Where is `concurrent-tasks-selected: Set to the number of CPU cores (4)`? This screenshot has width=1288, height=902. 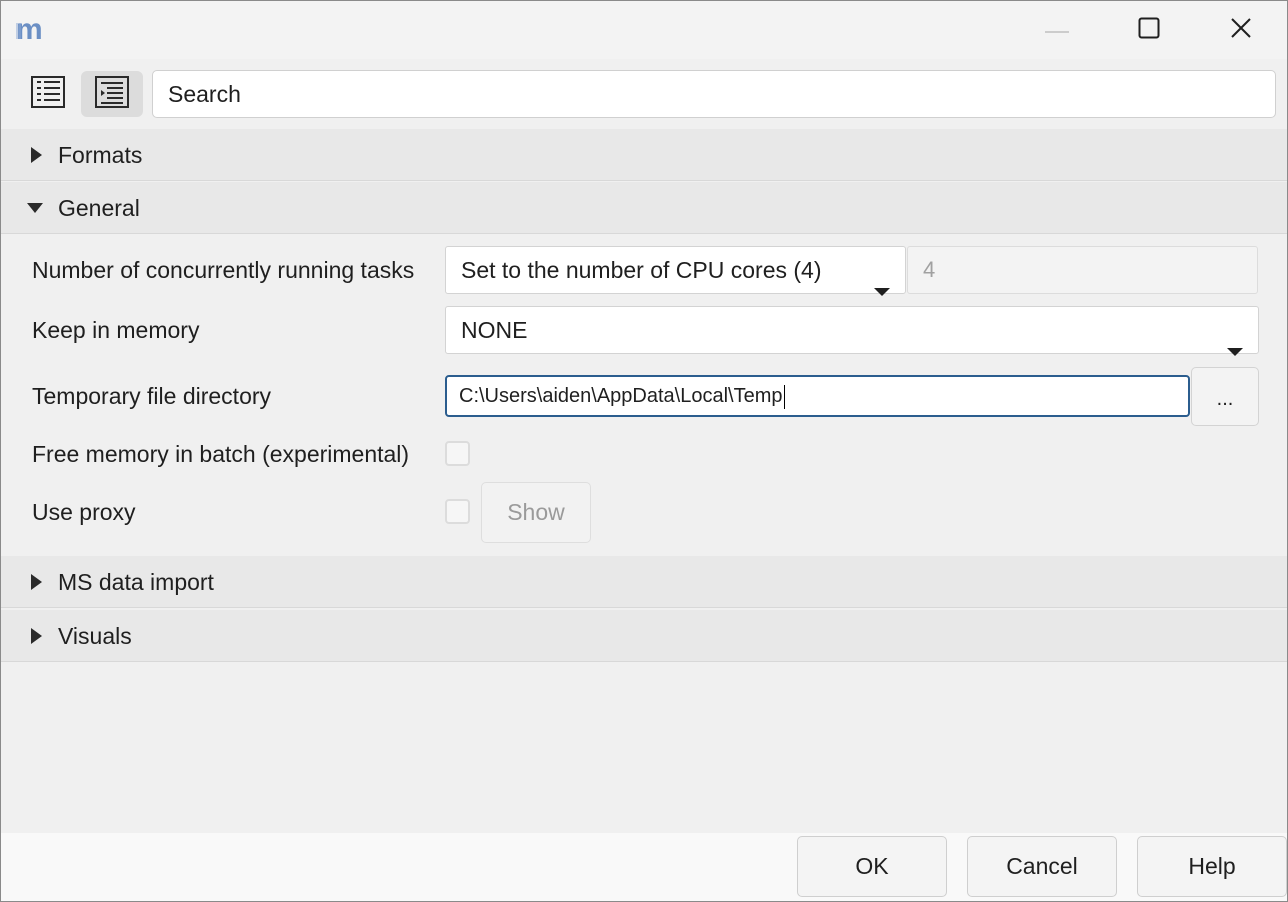
concurrent-tasks-selected: Set to the number of CPU cores (4) is located at coordinates (641, 270).